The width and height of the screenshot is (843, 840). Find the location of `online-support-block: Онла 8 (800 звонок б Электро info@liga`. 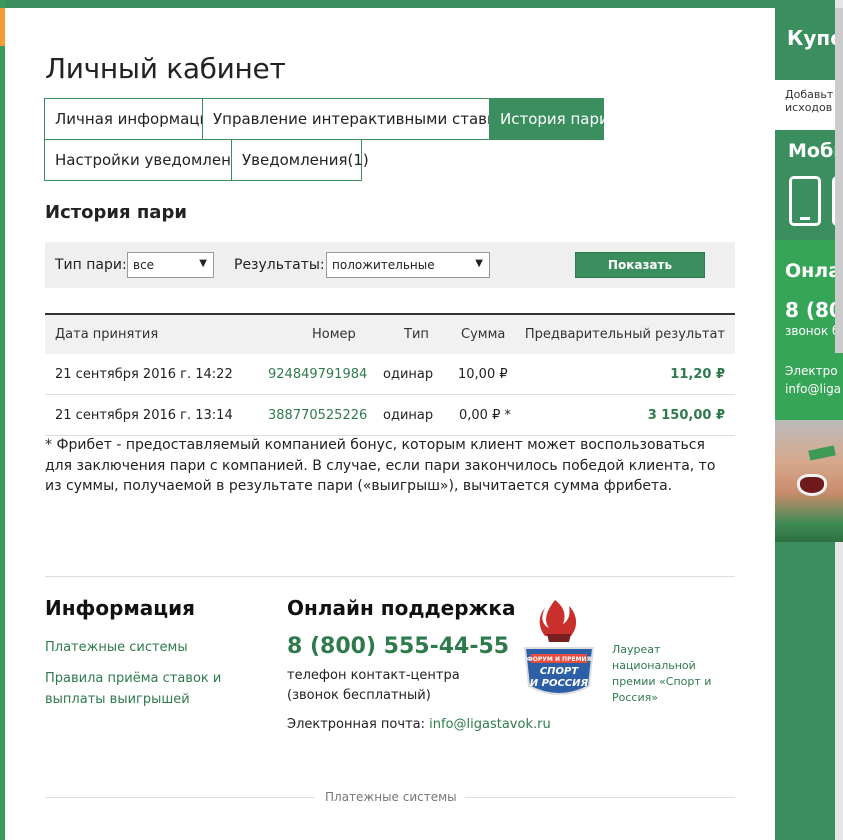

online-support-block: Онла 8 (800 звонок б Электро info@liga is located at coordinates (809, 330).